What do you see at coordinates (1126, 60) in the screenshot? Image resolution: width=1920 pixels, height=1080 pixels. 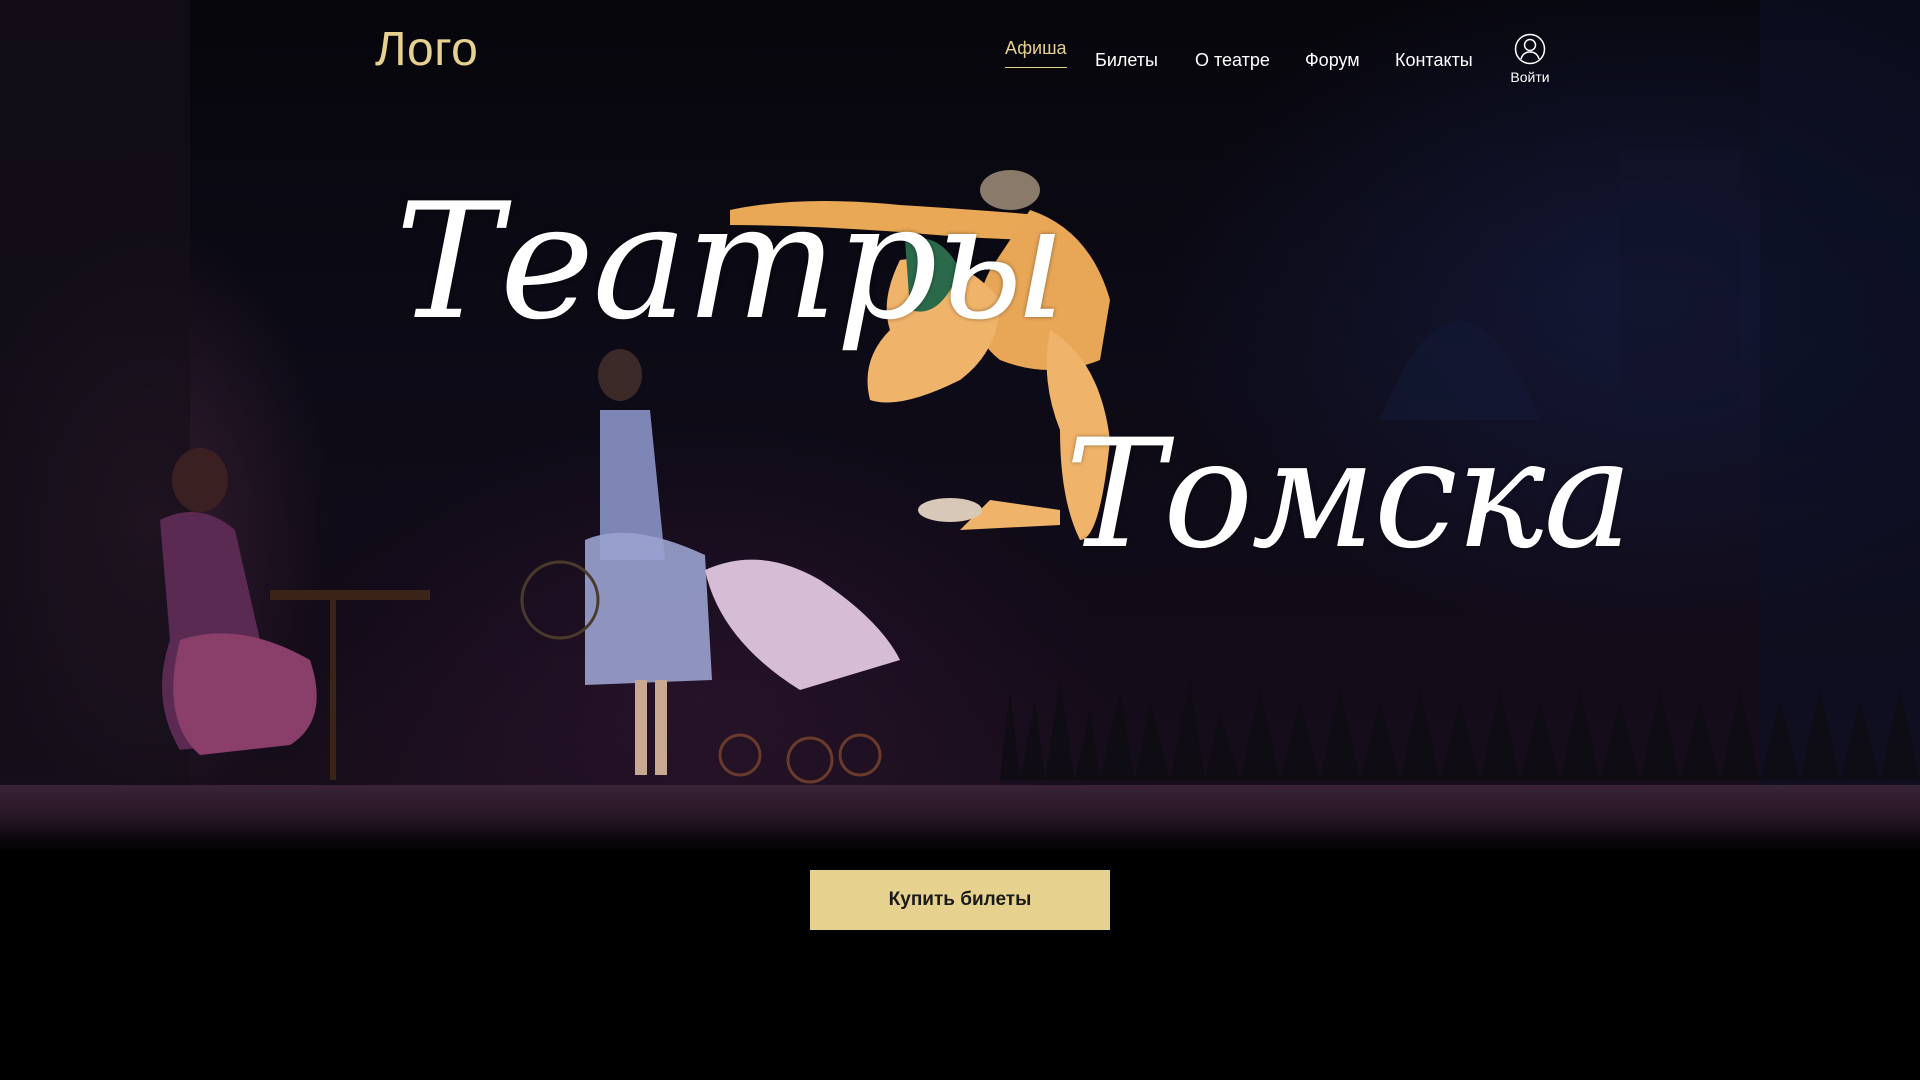 I see `nav-item-bilety: Билеты` at bounding box center [1126, 60].